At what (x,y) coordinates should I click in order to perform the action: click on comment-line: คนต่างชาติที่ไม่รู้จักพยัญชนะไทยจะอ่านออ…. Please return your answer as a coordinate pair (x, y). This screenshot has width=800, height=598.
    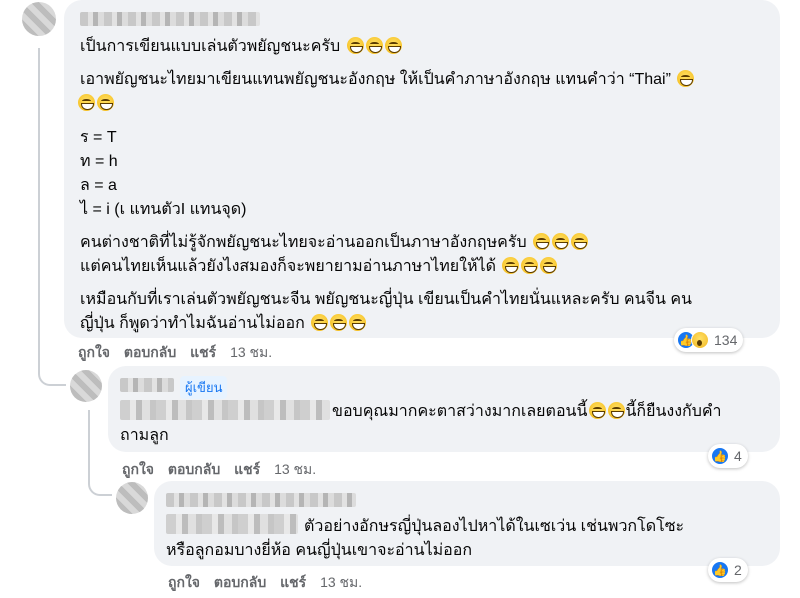
    Looking at the image, I should click on (334, 243).